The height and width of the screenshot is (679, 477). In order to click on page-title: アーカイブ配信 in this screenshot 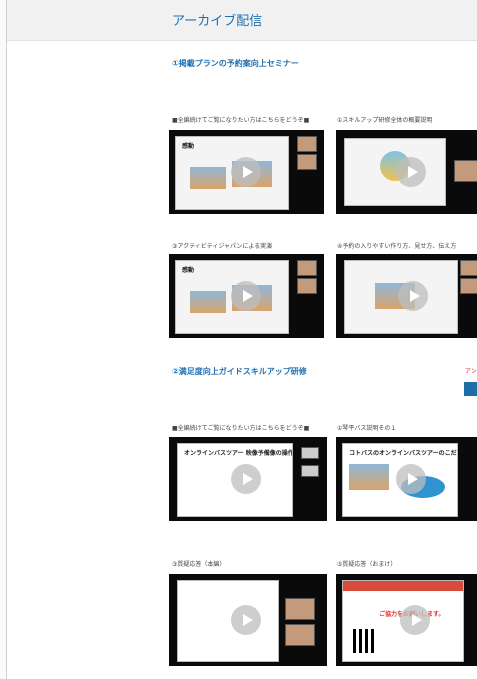, I will do `click(217, 21)`.